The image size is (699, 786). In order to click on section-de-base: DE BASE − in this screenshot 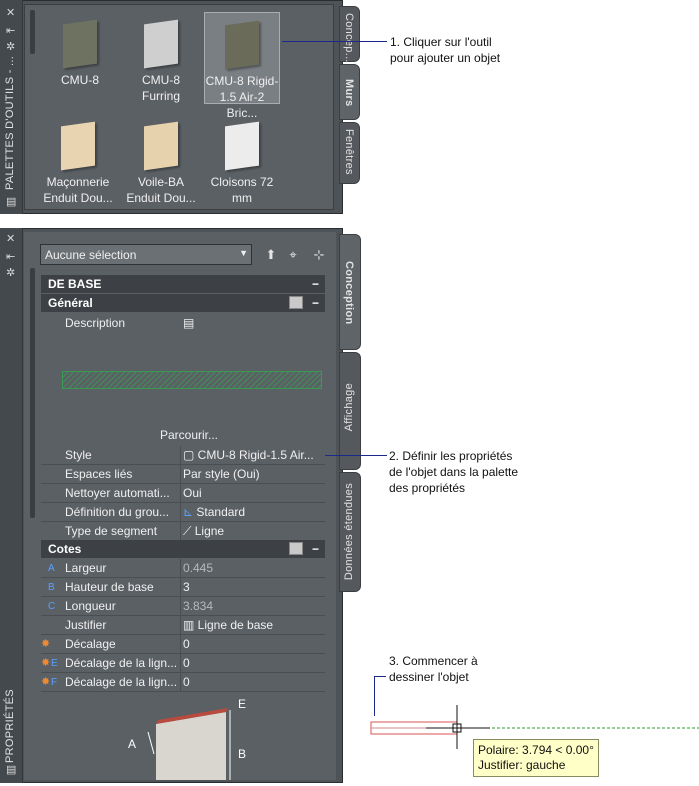, I will do `click(183, 284)`.